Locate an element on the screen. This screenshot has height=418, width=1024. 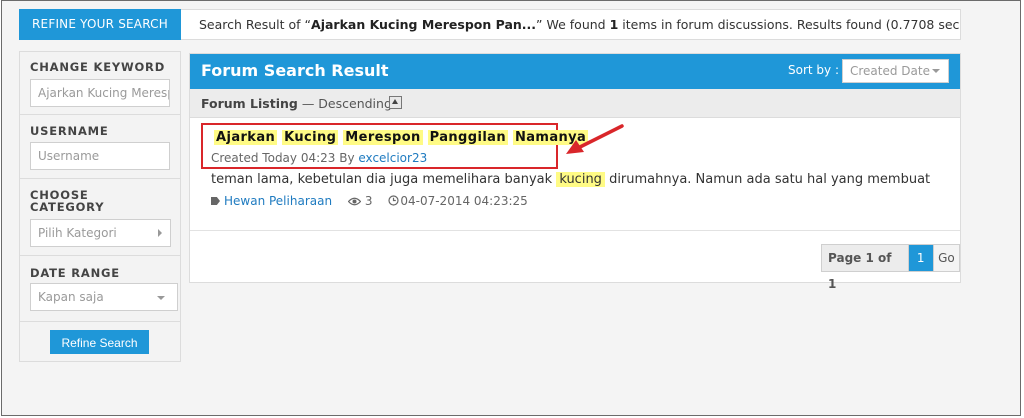
sort-select: Created Date is located at coordinates (895, 71).